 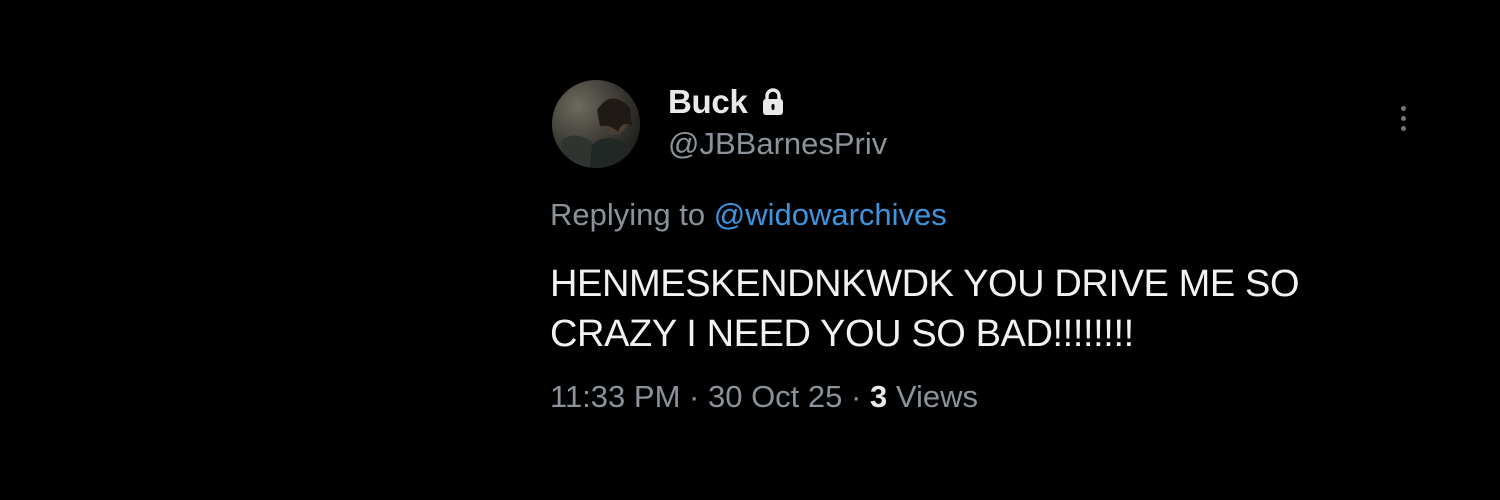 I want to click on tweet-header: Buck @JBBarnesPriv, so click(x=990, y=125).